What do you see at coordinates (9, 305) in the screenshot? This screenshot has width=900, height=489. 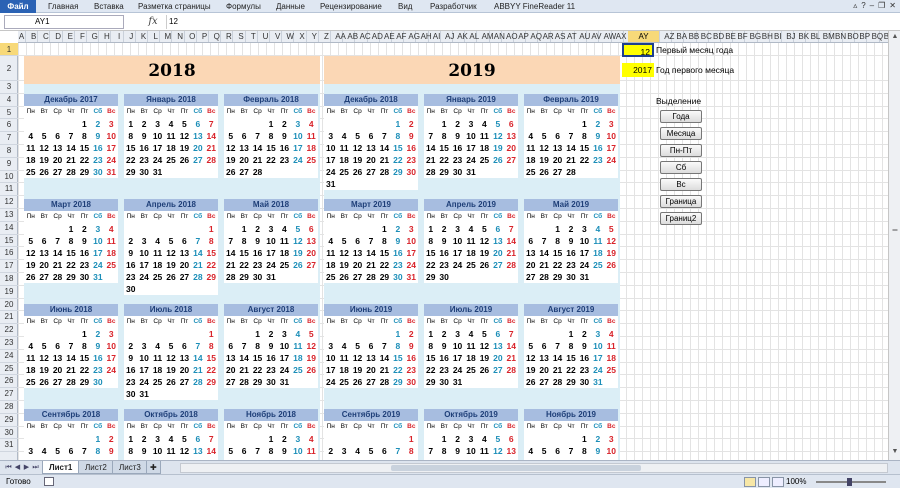 I see `row-header-20: 20` at bounding box center [9, 305].